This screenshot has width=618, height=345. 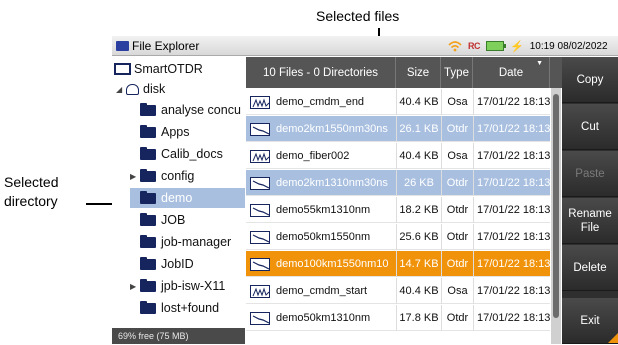 What do you see at coordinates (187, 154) in the screenshot?
I see `tree-item-calib-docs: Calib_docs` at bounding box center [187, 154].